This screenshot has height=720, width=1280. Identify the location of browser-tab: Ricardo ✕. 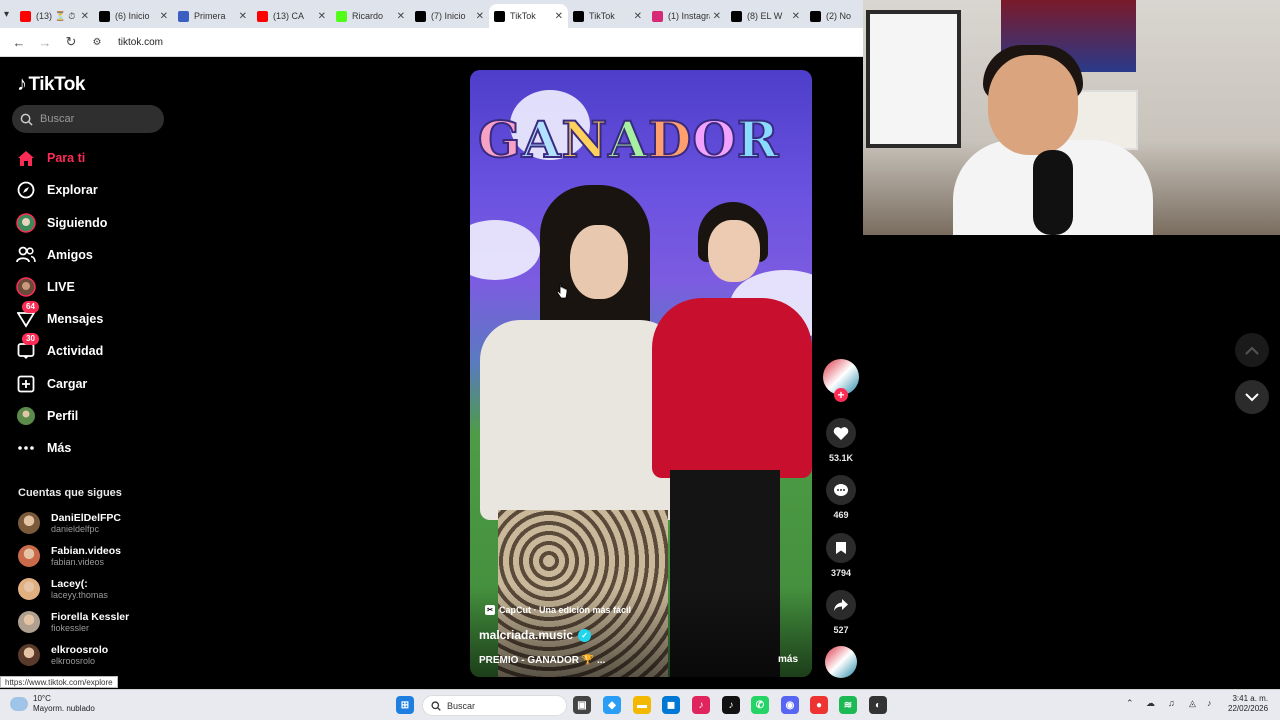
(370, 16).